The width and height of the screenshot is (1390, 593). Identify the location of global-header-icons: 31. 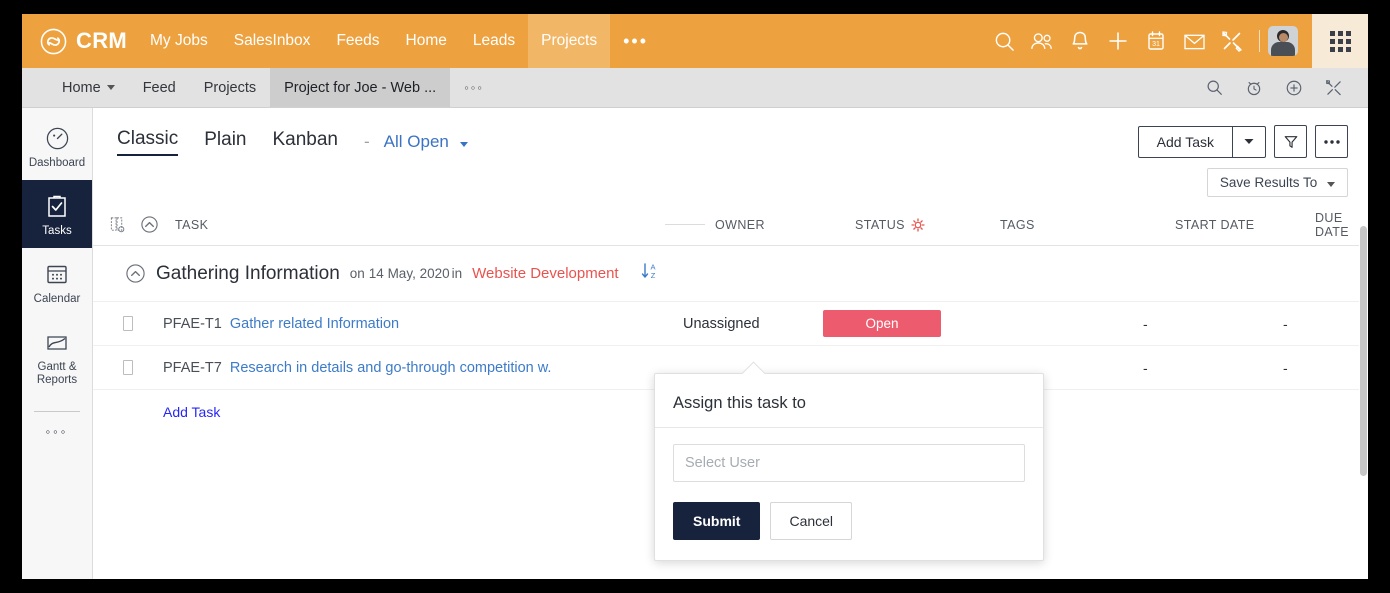
(1148, 41).